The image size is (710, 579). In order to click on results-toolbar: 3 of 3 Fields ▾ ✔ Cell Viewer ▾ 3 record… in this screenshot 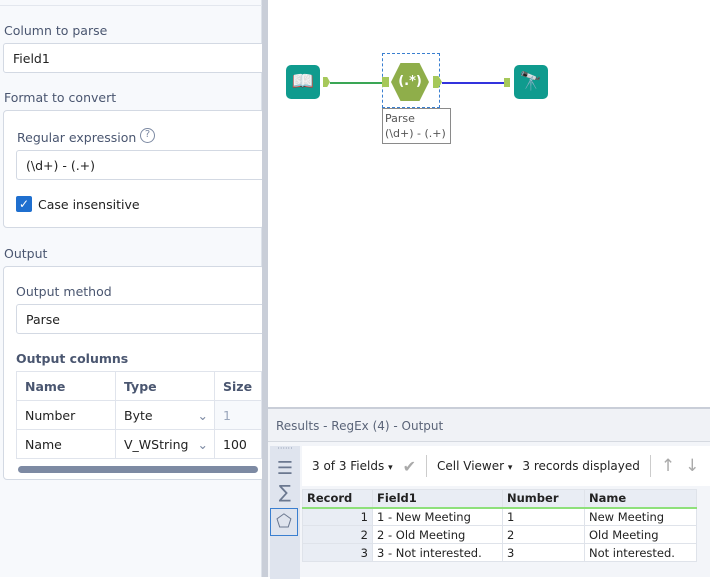, I will do `click(506, 466)`.